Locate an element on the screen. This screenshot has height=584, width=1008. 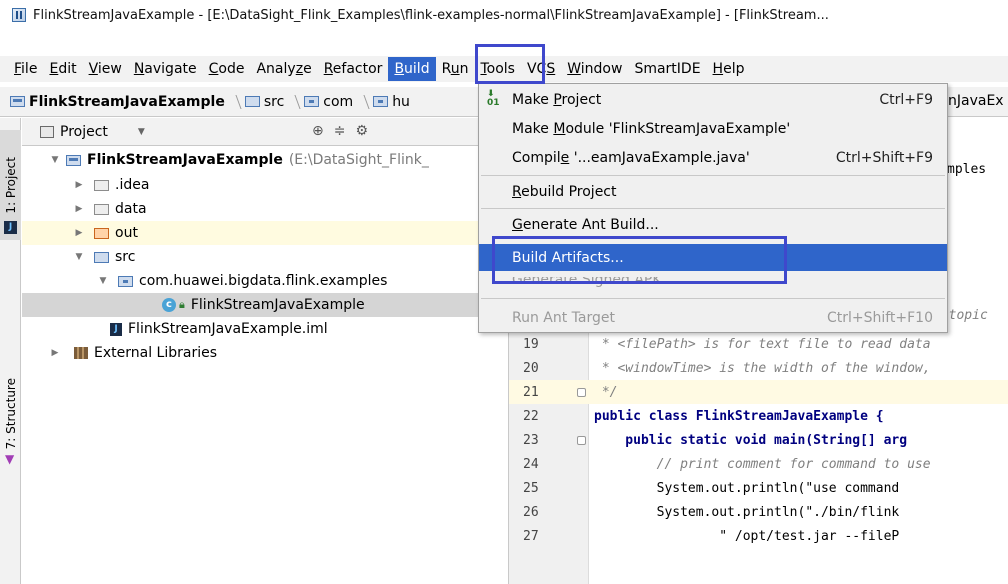
line-number: 23 is located at coordinates (531, 440).